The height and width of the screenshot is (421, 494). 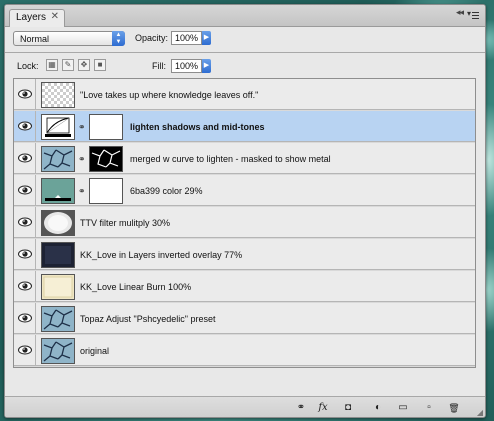 I want to click on panel-tab-bar: Layers ✕ ◂◂, so click(x=245, y=16).